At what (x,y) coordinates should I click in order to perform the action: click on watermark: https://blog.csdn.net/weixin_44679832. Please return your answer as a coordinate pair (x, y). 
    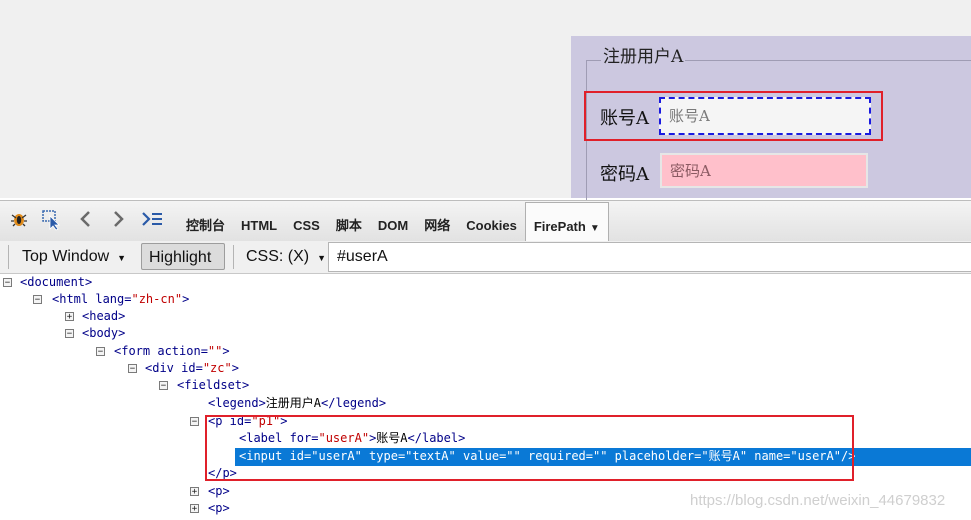
    Looking at the image, I should click on (818, 500).